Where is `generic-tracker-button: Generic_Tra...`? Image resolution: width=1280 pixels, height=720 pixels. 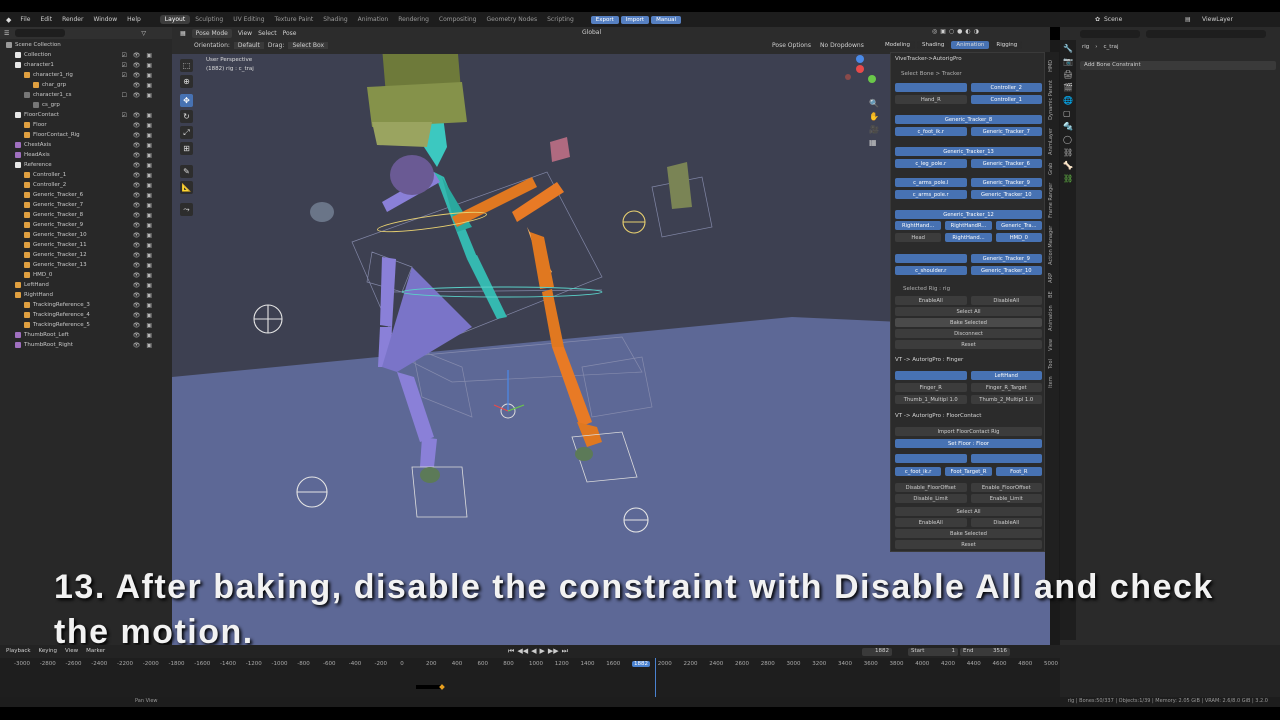 generic-tracker-button: Generic_Tra... is located at coordinates (1018, 225).